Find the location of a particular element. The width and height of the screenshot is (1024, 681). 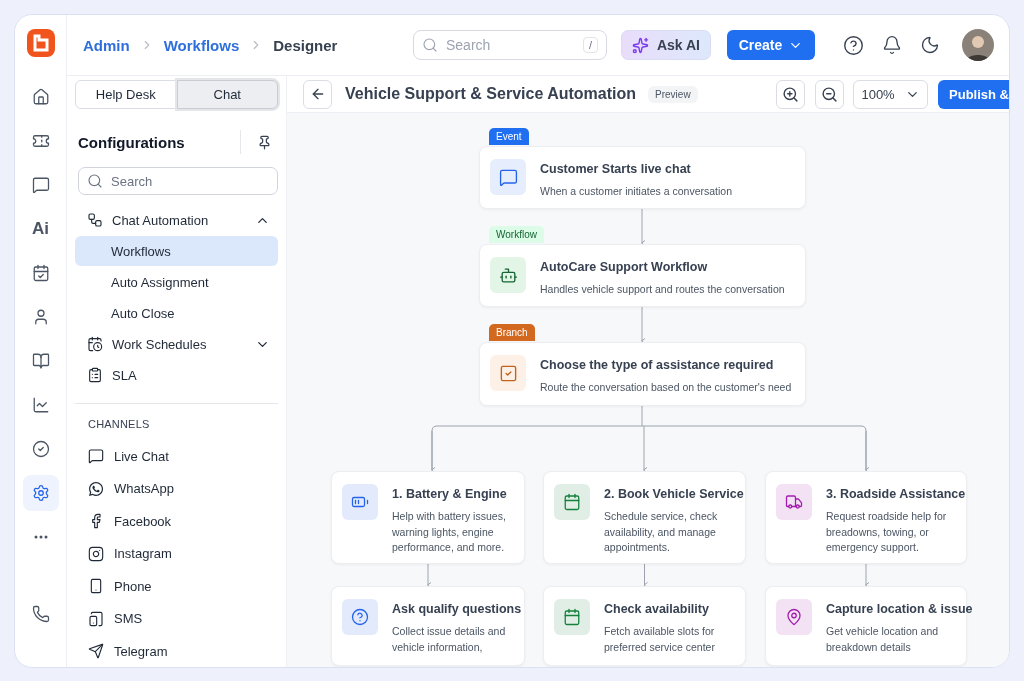

ai-button: Ai is located at coordinates (40, 229).